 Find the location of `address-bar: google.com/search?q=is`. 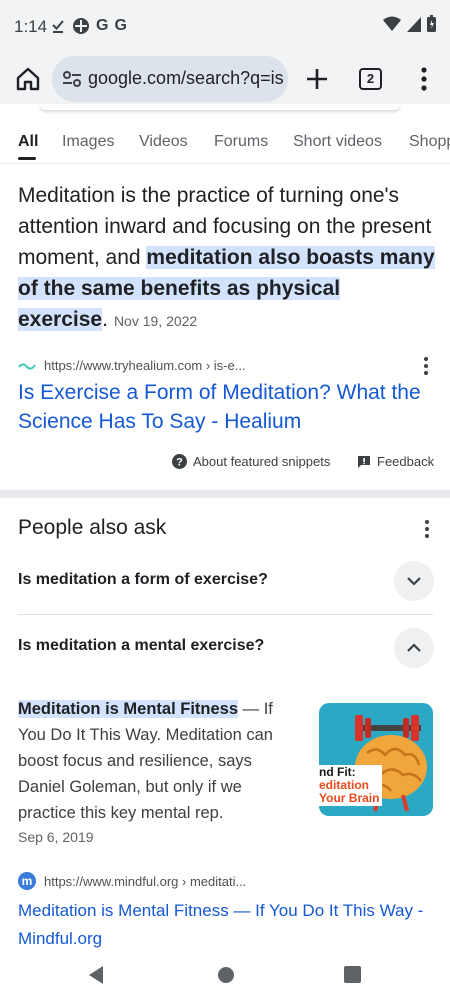

address-bar: google.com/search?q=is is located at coordinates (170, 79).